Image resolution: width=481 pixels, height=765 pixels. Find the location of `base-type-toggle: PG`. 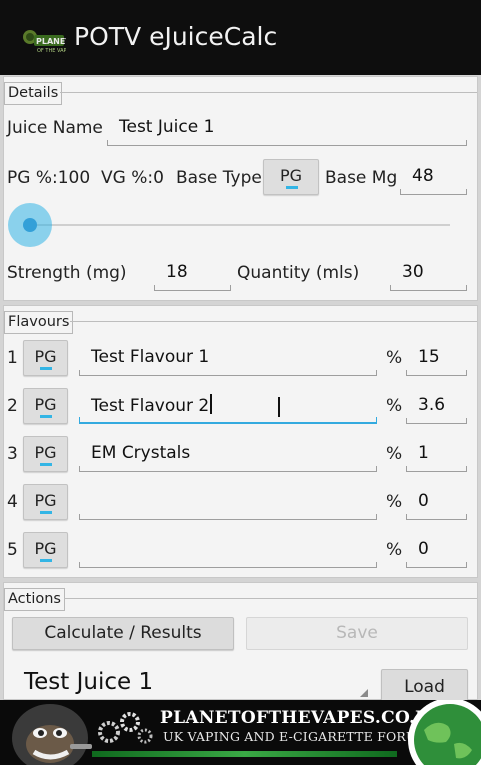

base-type-toggle: PG is located at coordinates (291, 177).